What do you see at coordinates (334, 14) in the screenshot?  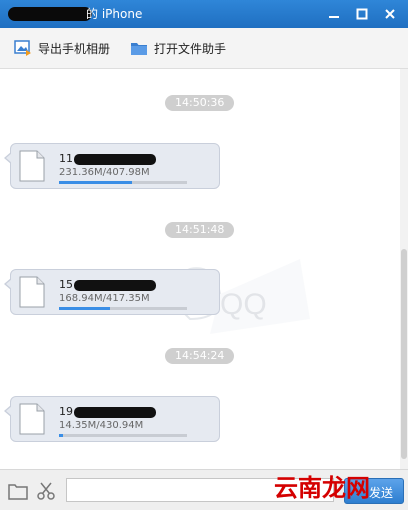 I see `minimize-button` at bounding box center [334, 14].